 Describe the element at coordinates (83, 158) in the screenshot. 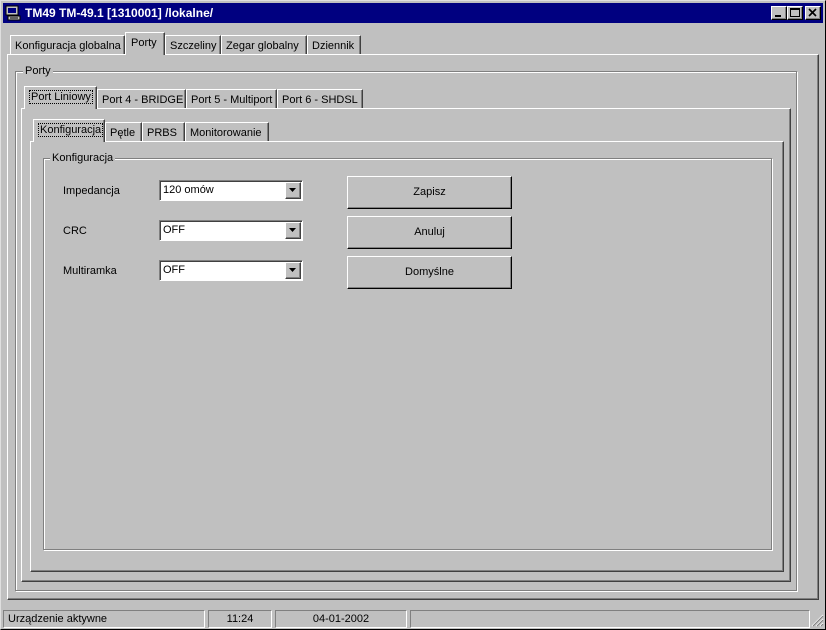

I see `config-group-label: Konfiguracja` at that location.